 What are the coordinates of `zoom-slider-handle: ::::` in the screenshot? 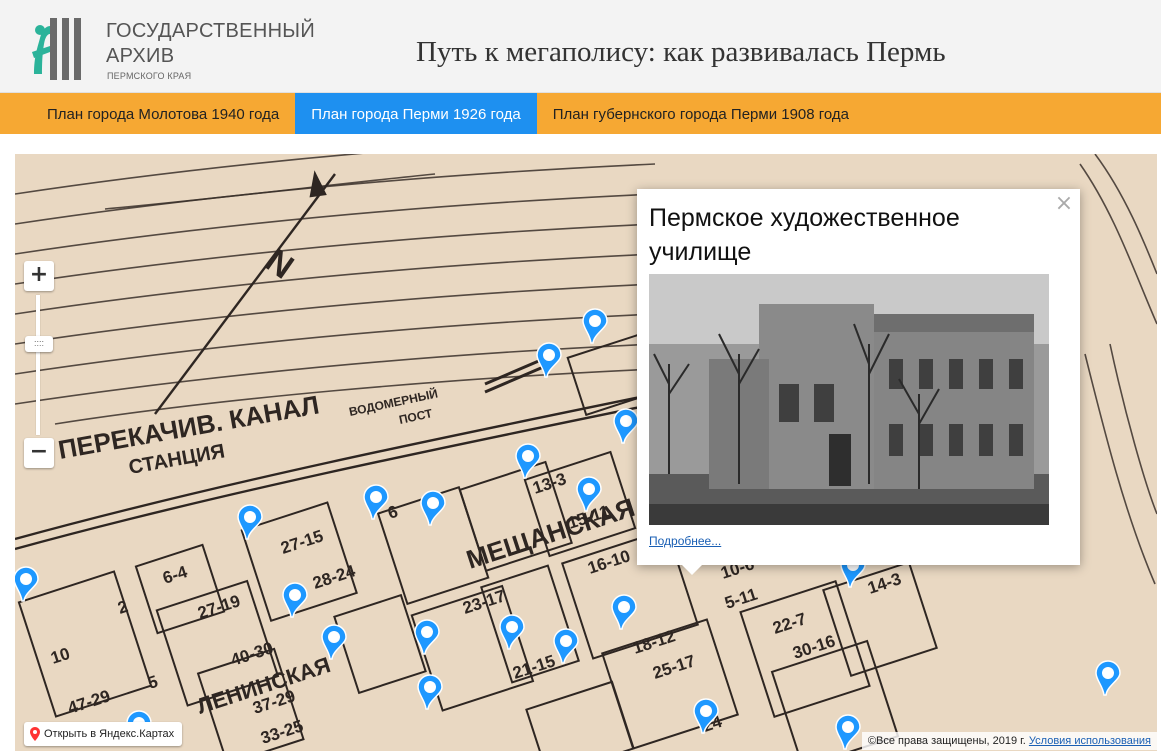 It's located at (39, 344).